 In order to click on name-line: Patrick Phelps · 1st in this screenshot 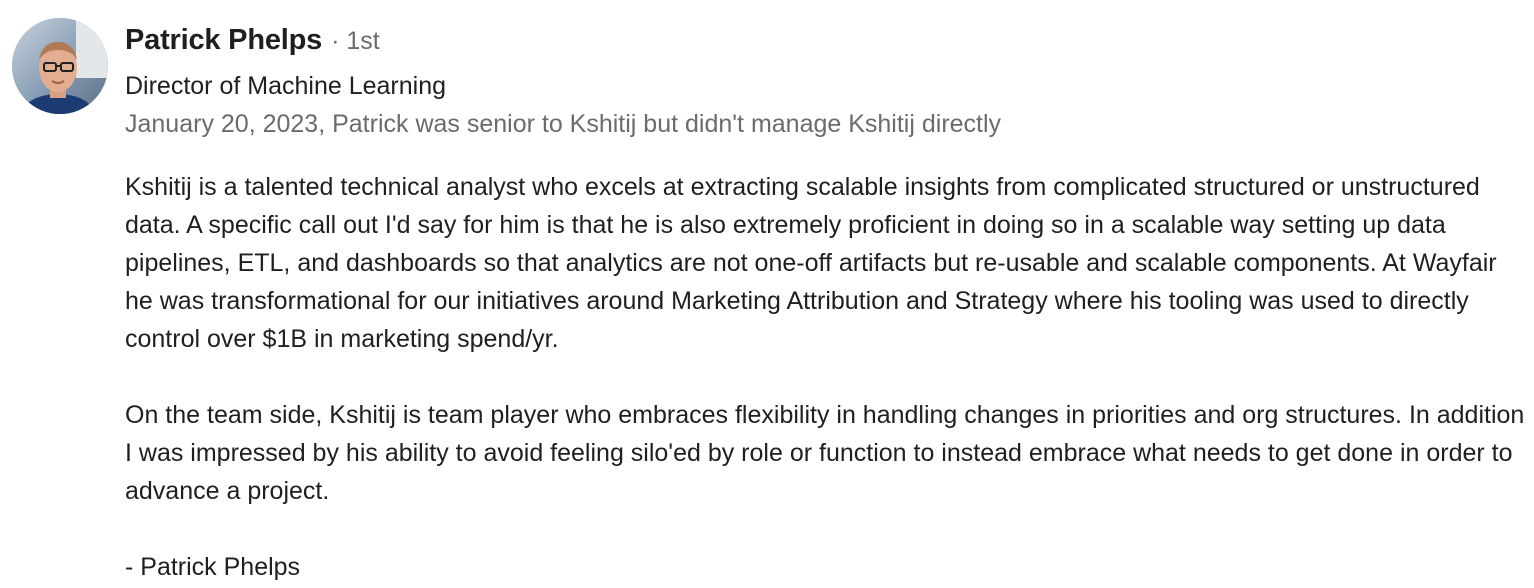, I will do `click(822, 44)`.